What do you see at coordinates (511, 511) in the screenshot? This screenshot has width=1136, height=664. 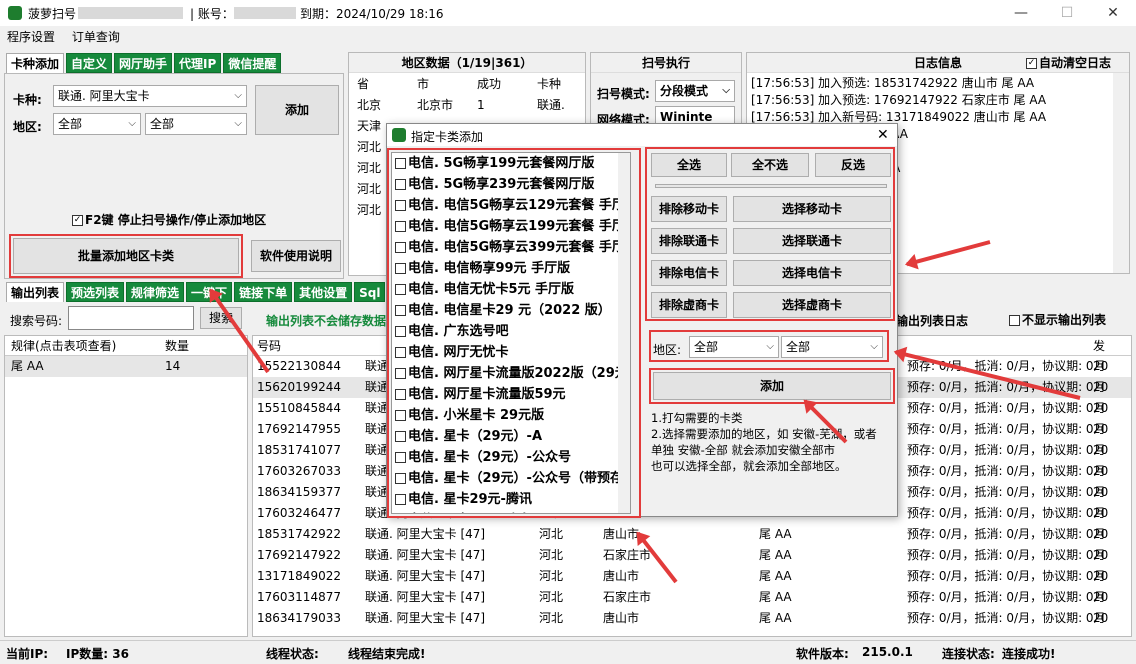 I see `card-checkbox-item: 电信. 星卡29元-头条` at bounding box center [511, 511].